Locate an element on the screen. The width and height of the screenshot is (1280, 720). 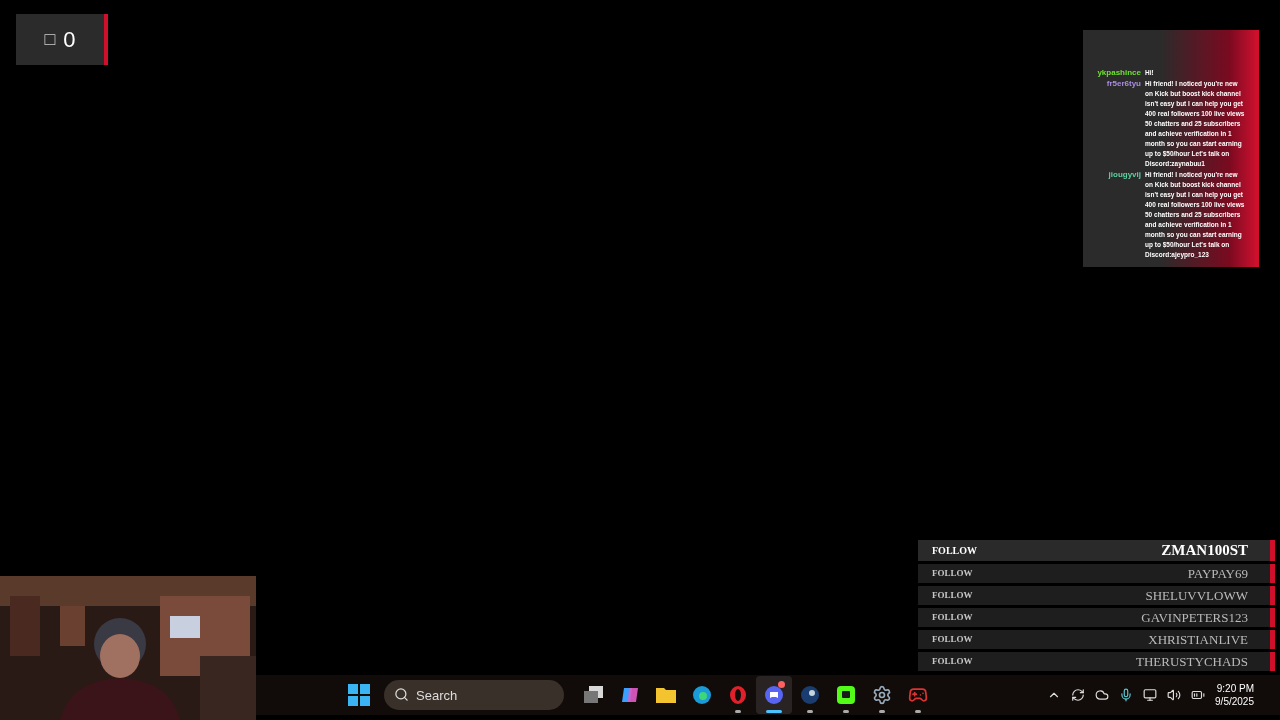
monitor-icon is located at coordinates (1150, 695).